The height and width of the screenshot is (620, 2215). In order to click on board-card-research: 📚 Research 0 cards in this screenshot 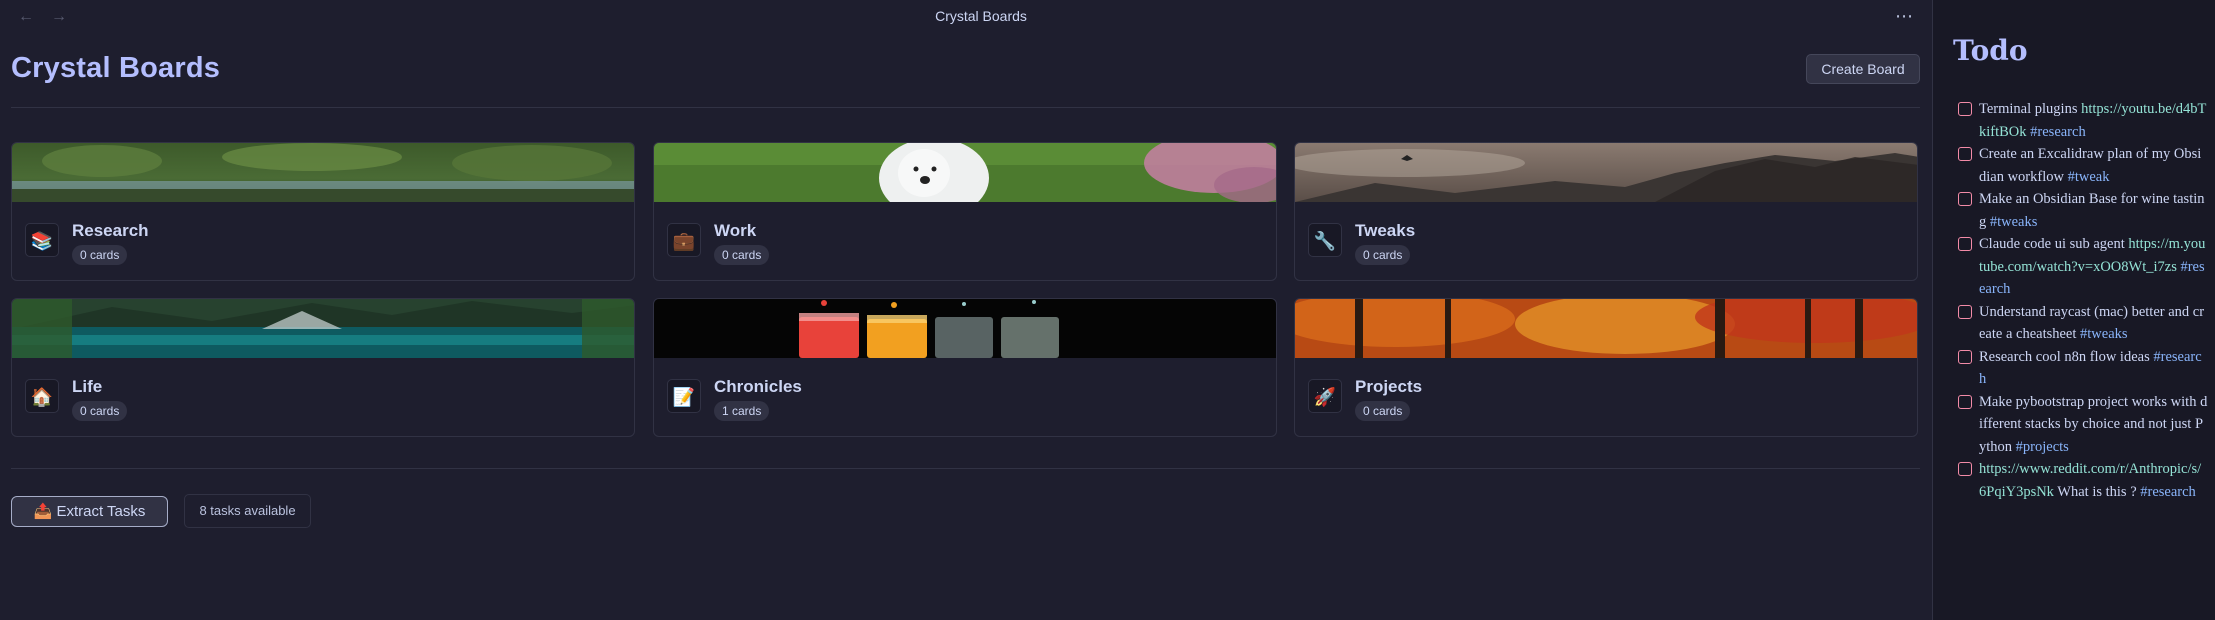, I will do `click(323, 211)`.